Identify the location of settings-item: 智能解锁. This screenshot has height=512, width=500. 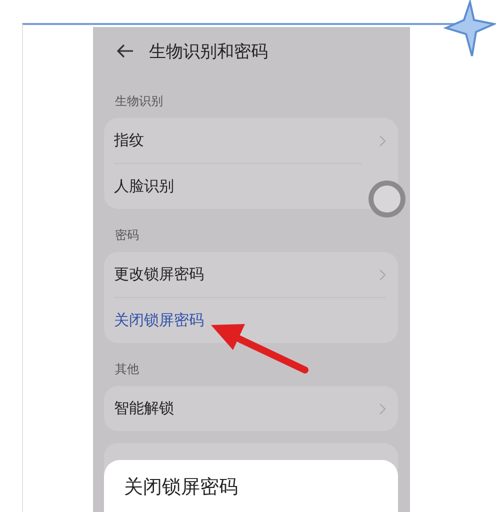
(250, 408).